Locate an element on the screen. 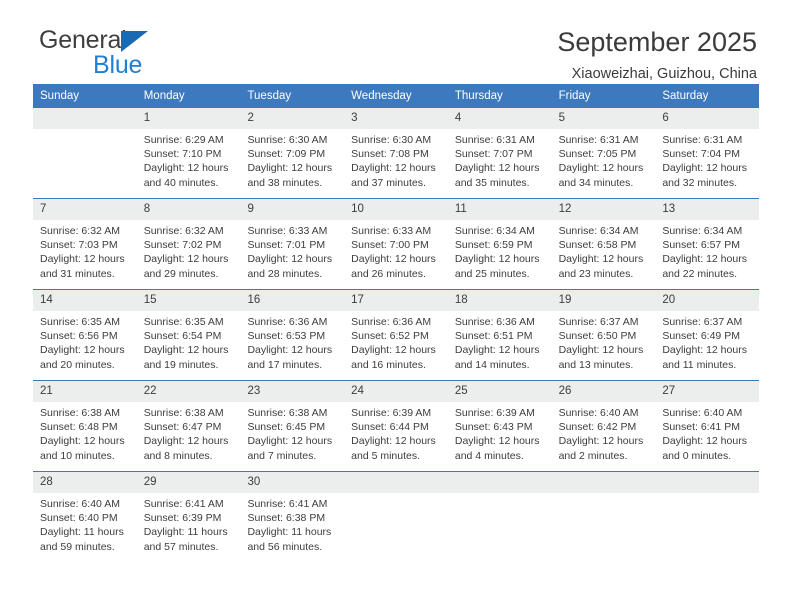 The width and height of the screenshot is (792, 612). sunset-text: Sunset: 6:43 PM is located at coordinates (493, 427).